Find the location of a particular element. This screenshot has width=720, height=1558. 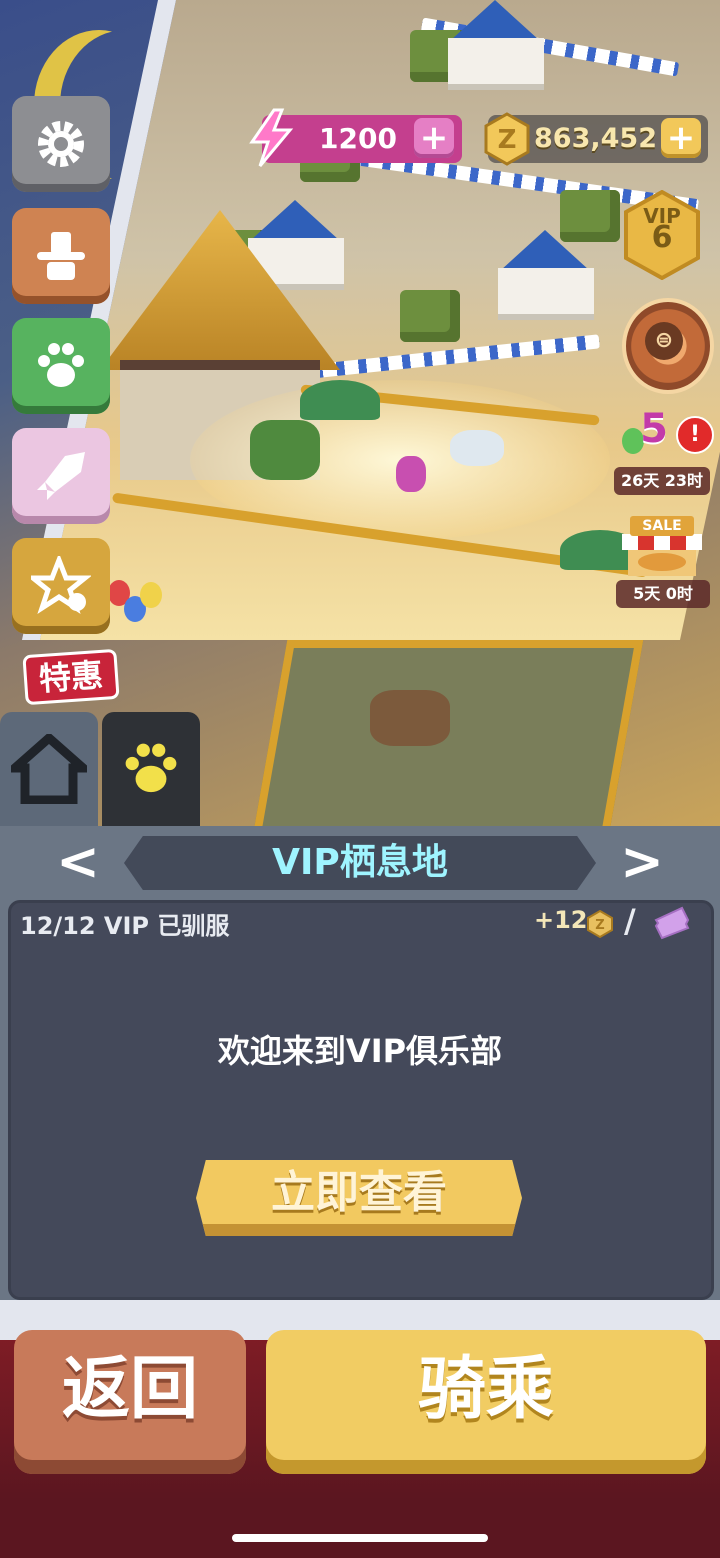

home-icon is located at coordinates (49, 769).